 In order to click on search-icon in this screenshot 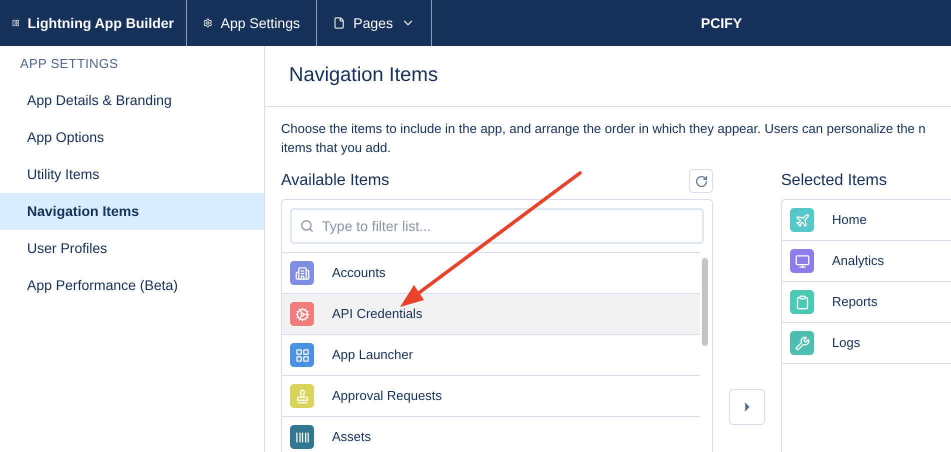, I will do `click(307, 226)`.